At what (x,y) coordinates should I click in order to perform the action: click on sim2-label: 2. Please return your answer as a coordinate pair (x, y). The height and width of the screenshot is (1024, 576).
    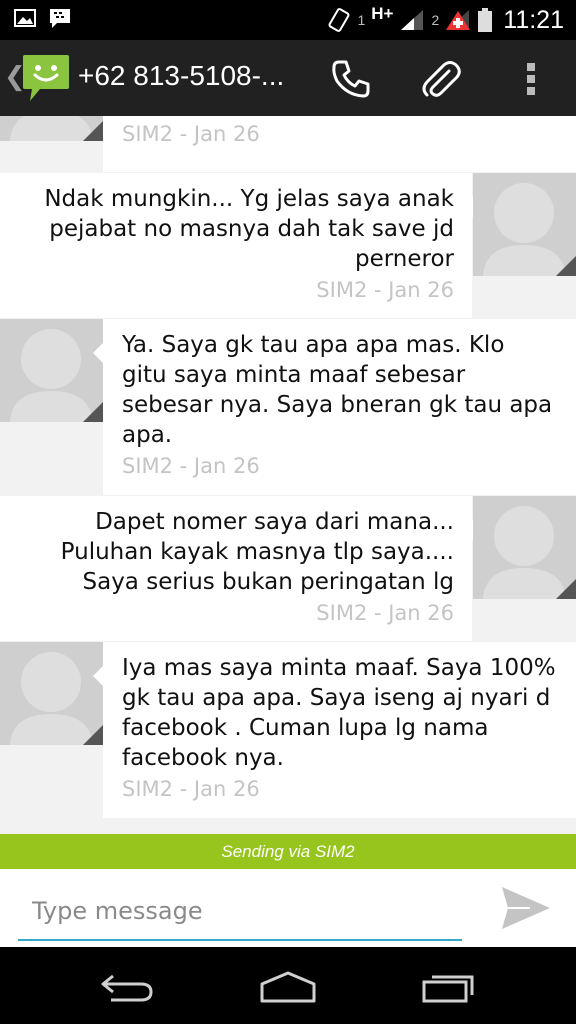
    Looking at the image, I should click on (435, 20).